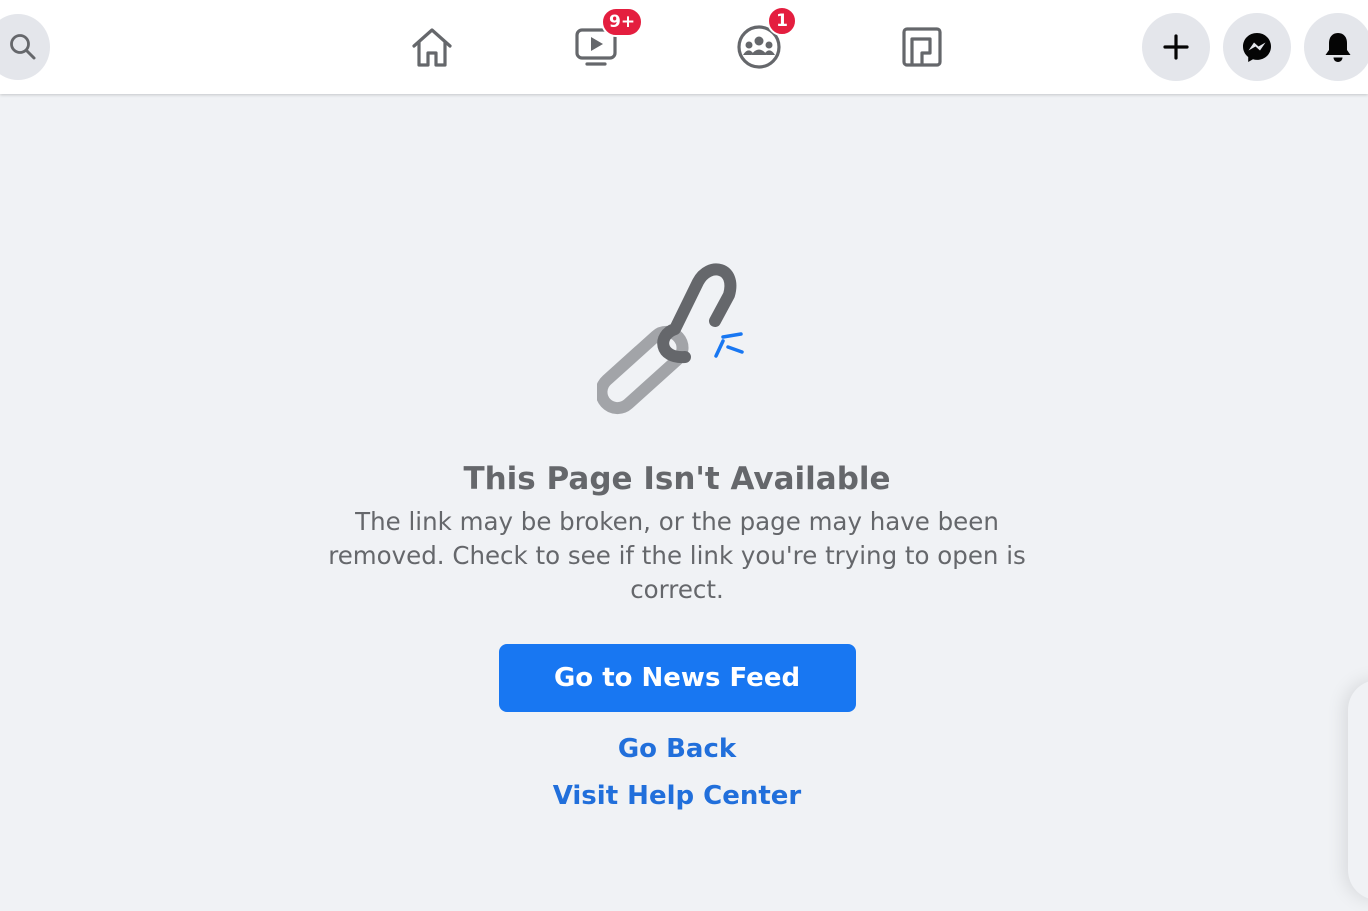 This screenshot has width=1368, height=911. I want to click on home-icon, so click(432, 47).